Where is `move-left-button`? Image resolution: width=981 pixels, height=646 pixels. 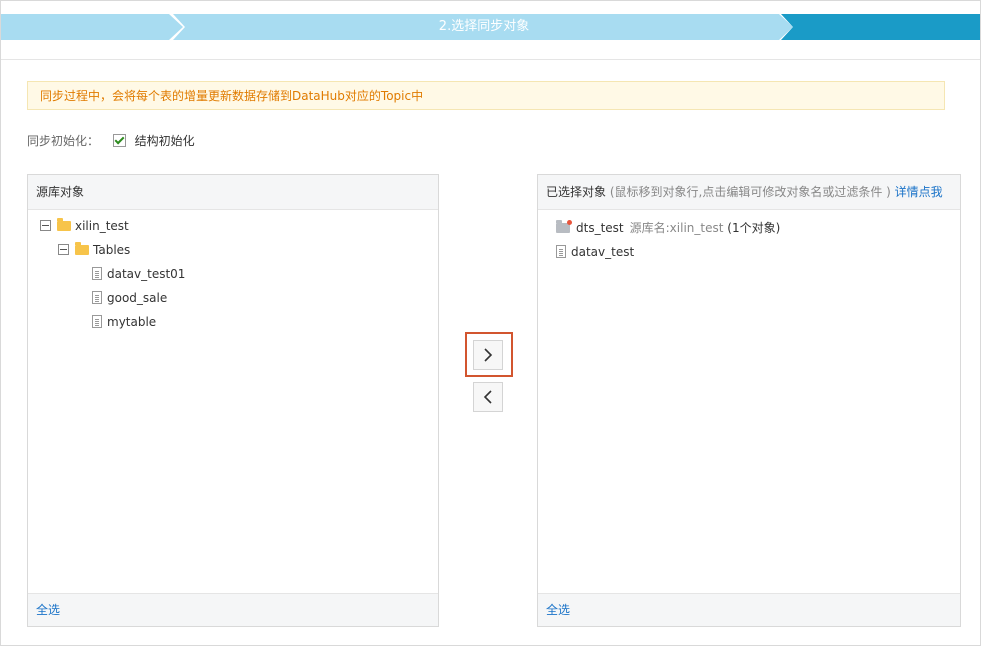
move-left-button is located at coordinates (488, 397).